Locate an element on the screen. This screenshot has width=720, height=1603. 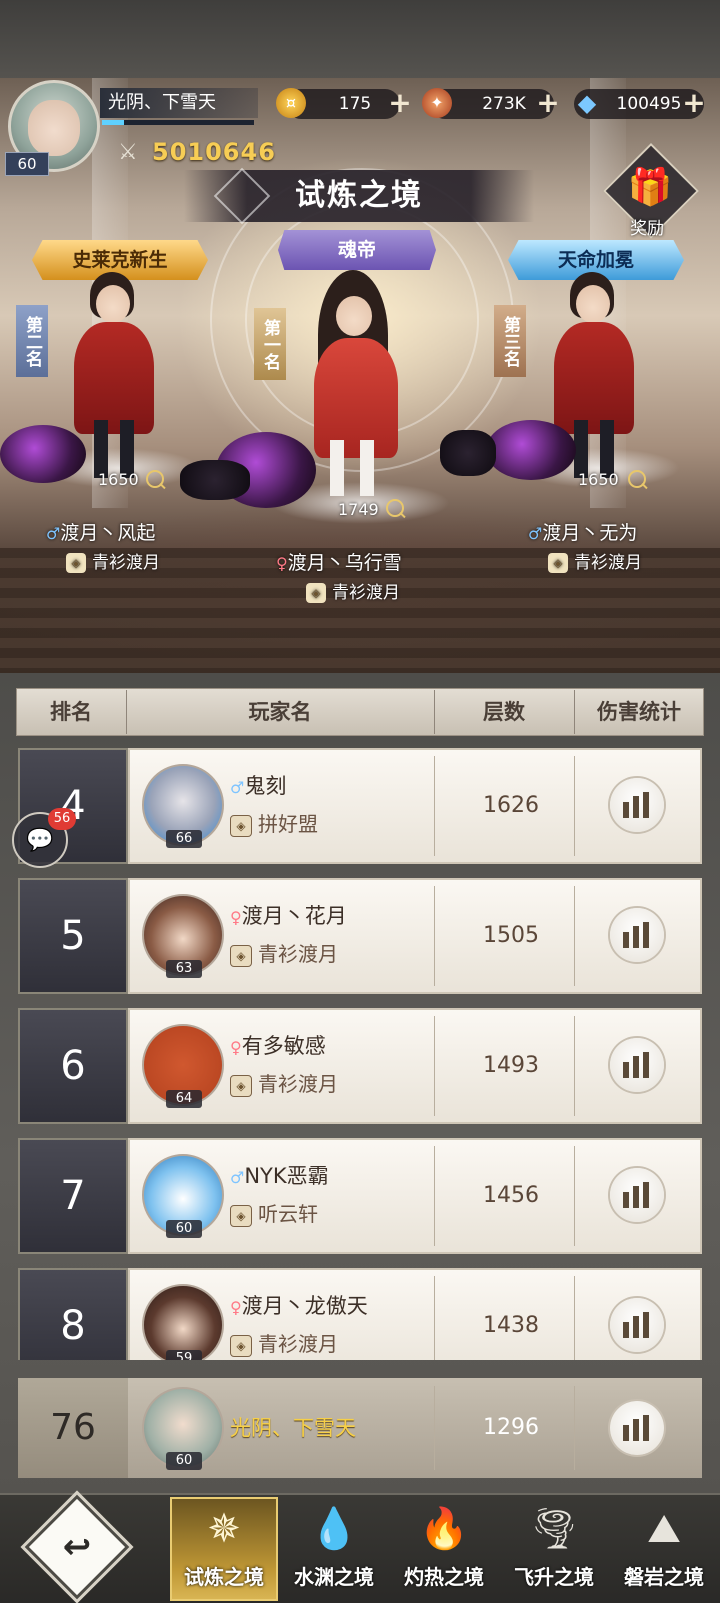
podium-score-first: 1749 is located at coordinates (358, 509).